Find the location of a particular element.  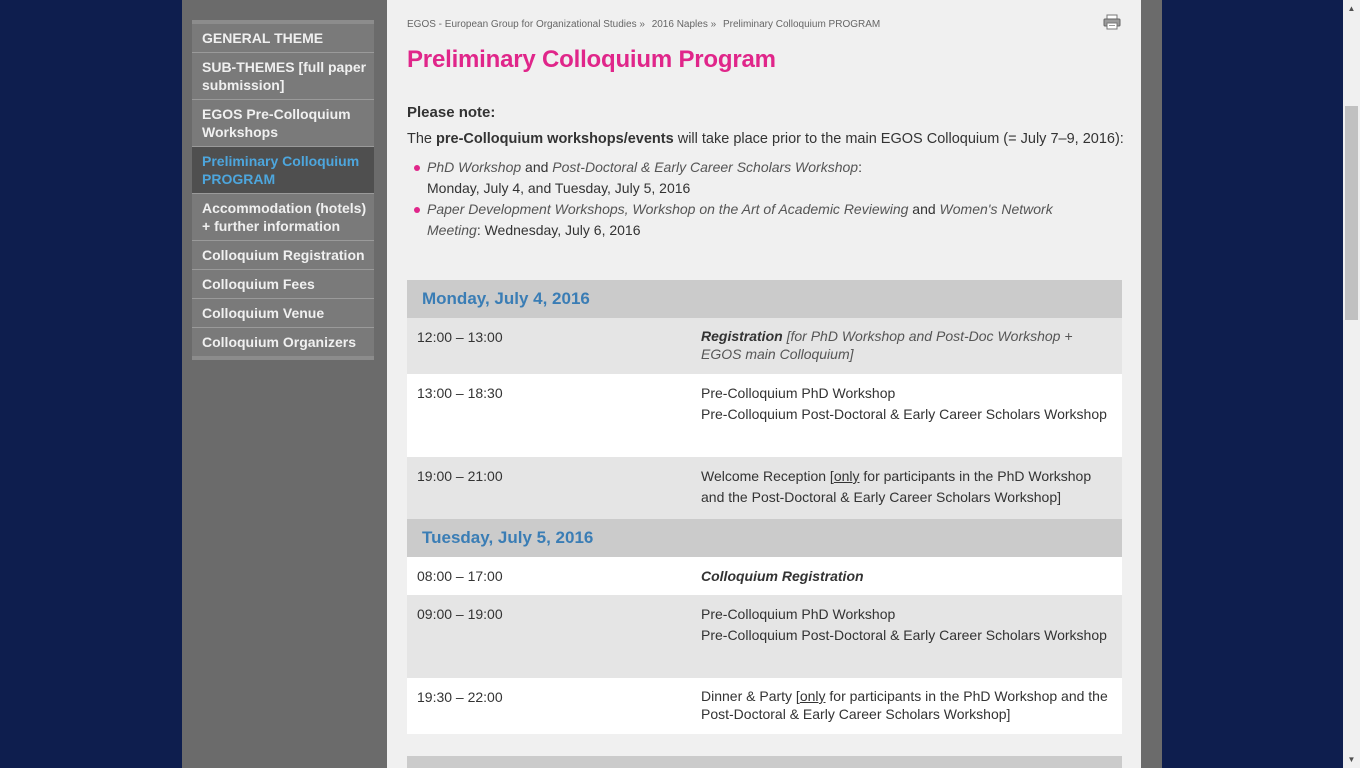

day-header-monday: Monday, July 4, 2016 is located at coordinates (764, 299).